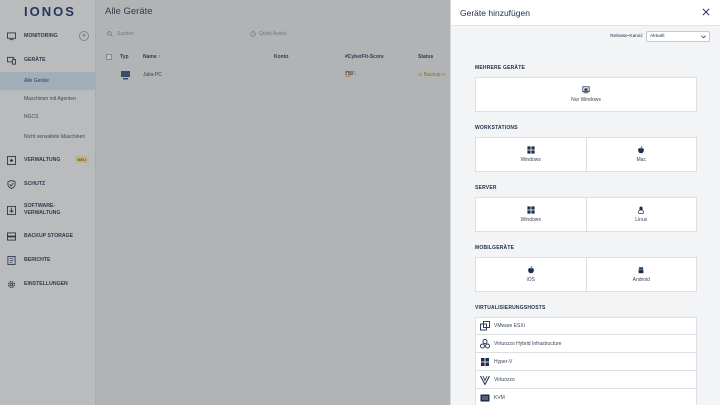 The width and height of the screenshot is (720, 405). Describe the element at coordinates (641, 210) in the screenshot. I see `linux-icon` at that location.